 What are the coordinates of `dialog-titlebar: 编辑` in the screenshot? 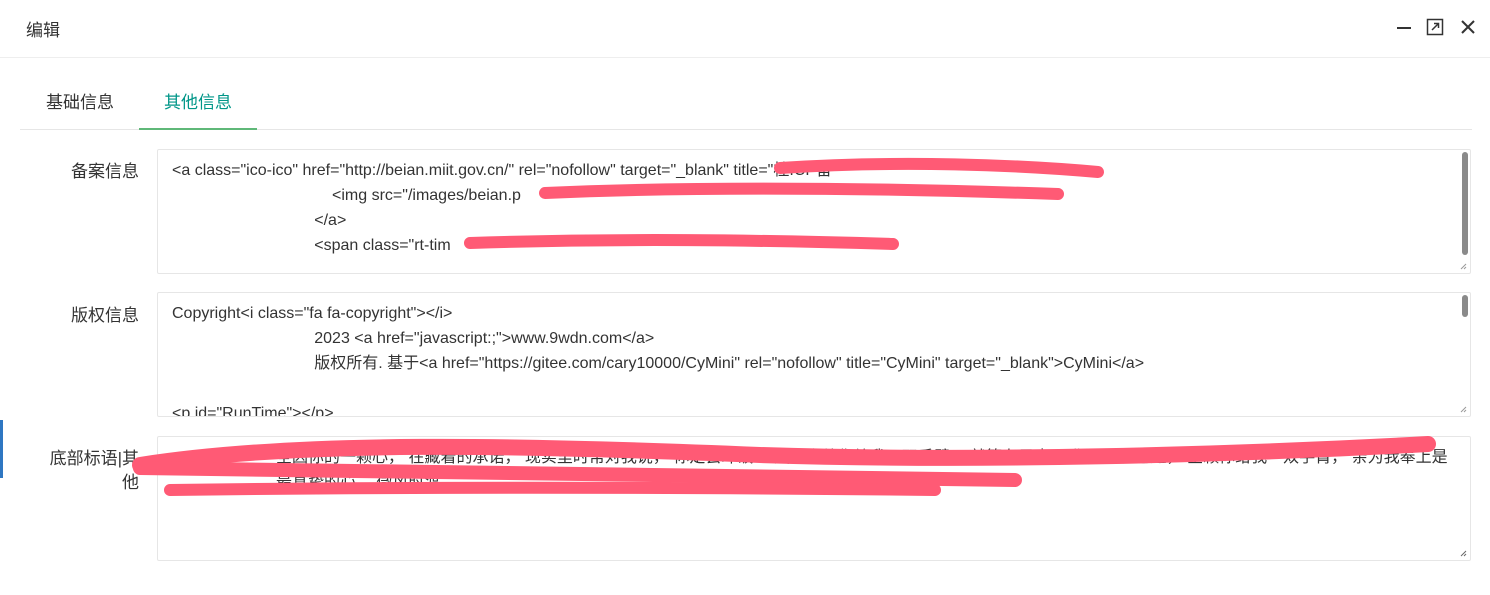 It's located at (745, 29).